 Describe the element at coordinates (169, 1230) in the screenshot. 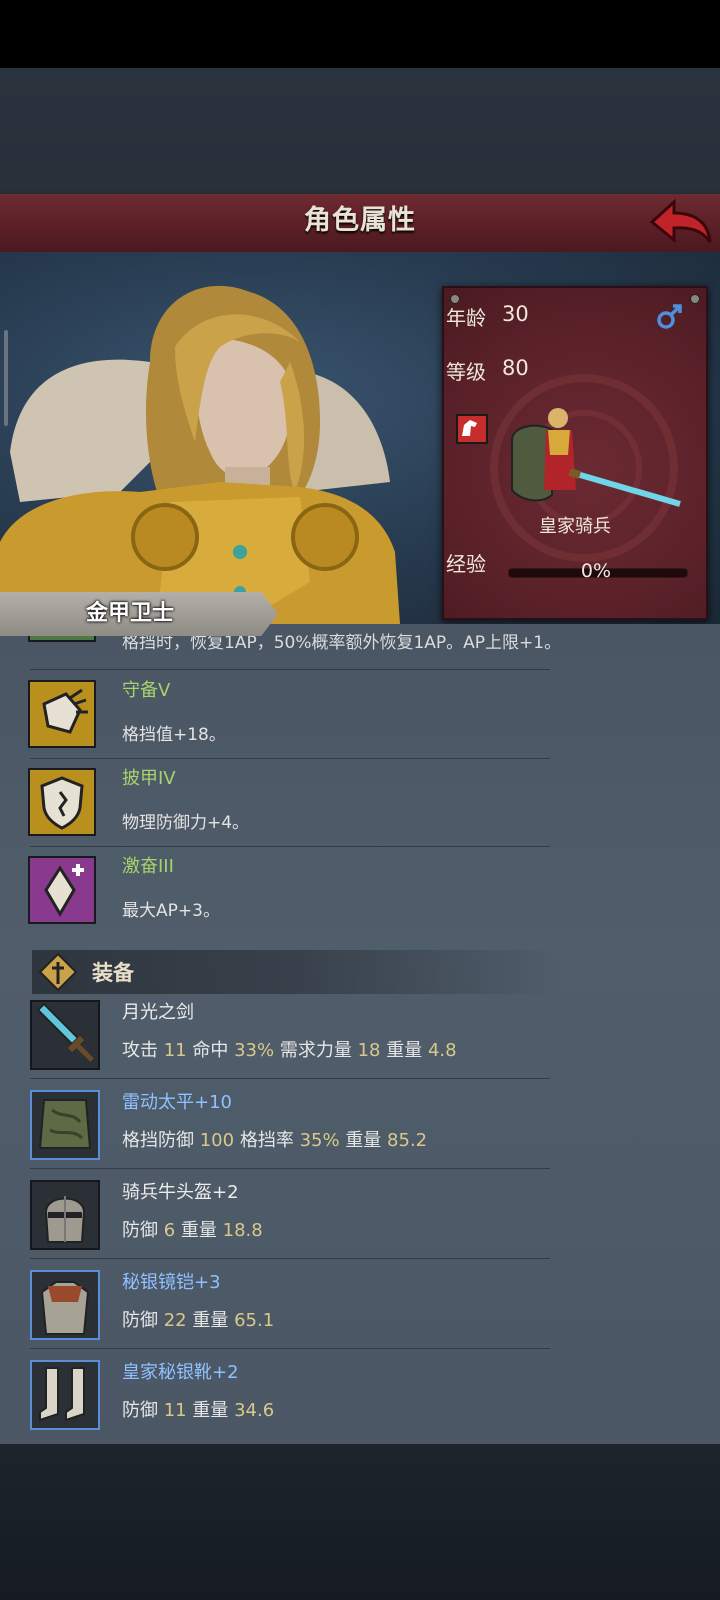

I see `stat-value: 6` at that location.